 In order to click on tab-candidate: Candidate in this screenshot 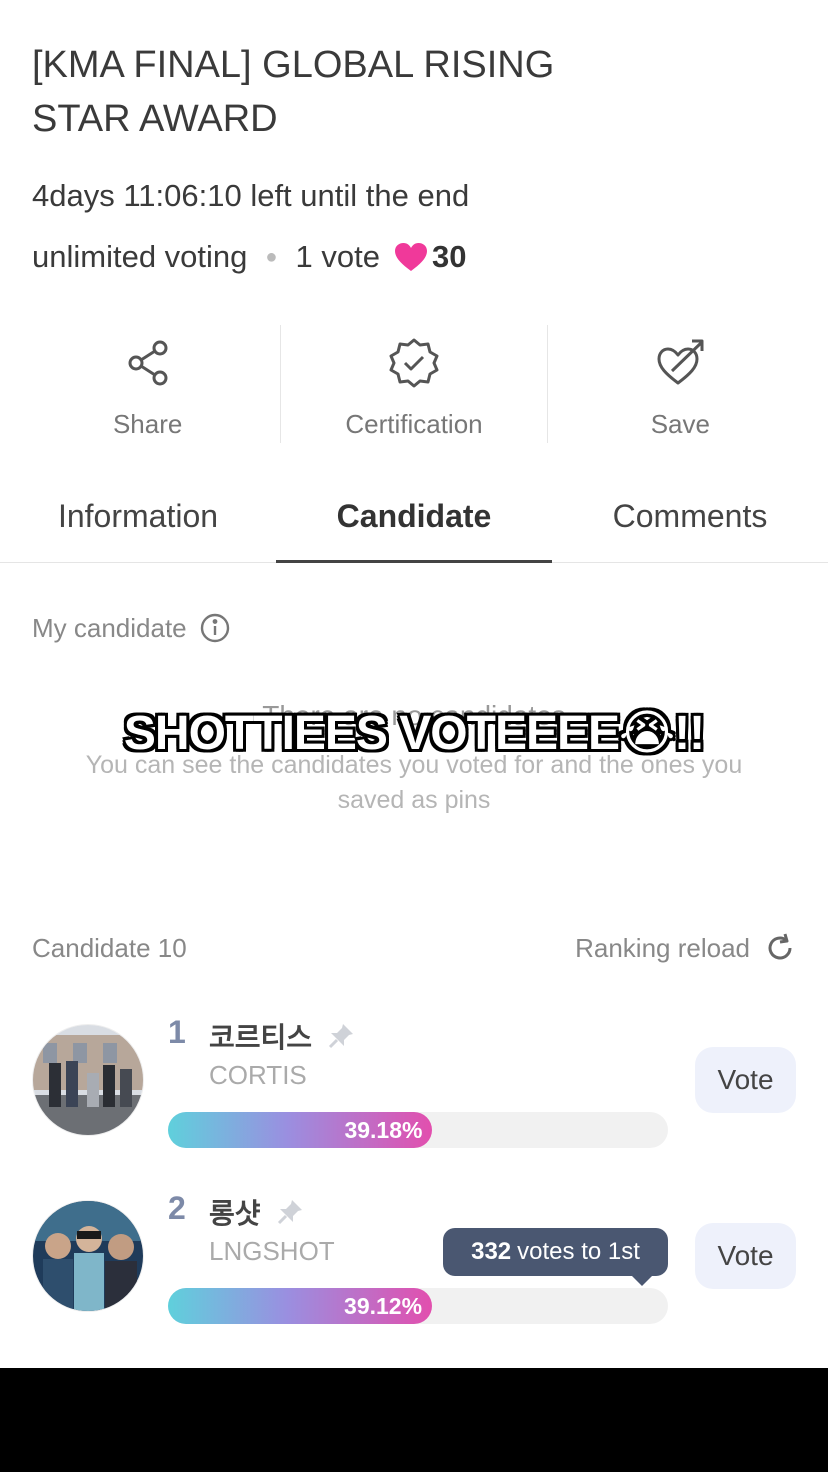, I will do `click(414, 516)`.